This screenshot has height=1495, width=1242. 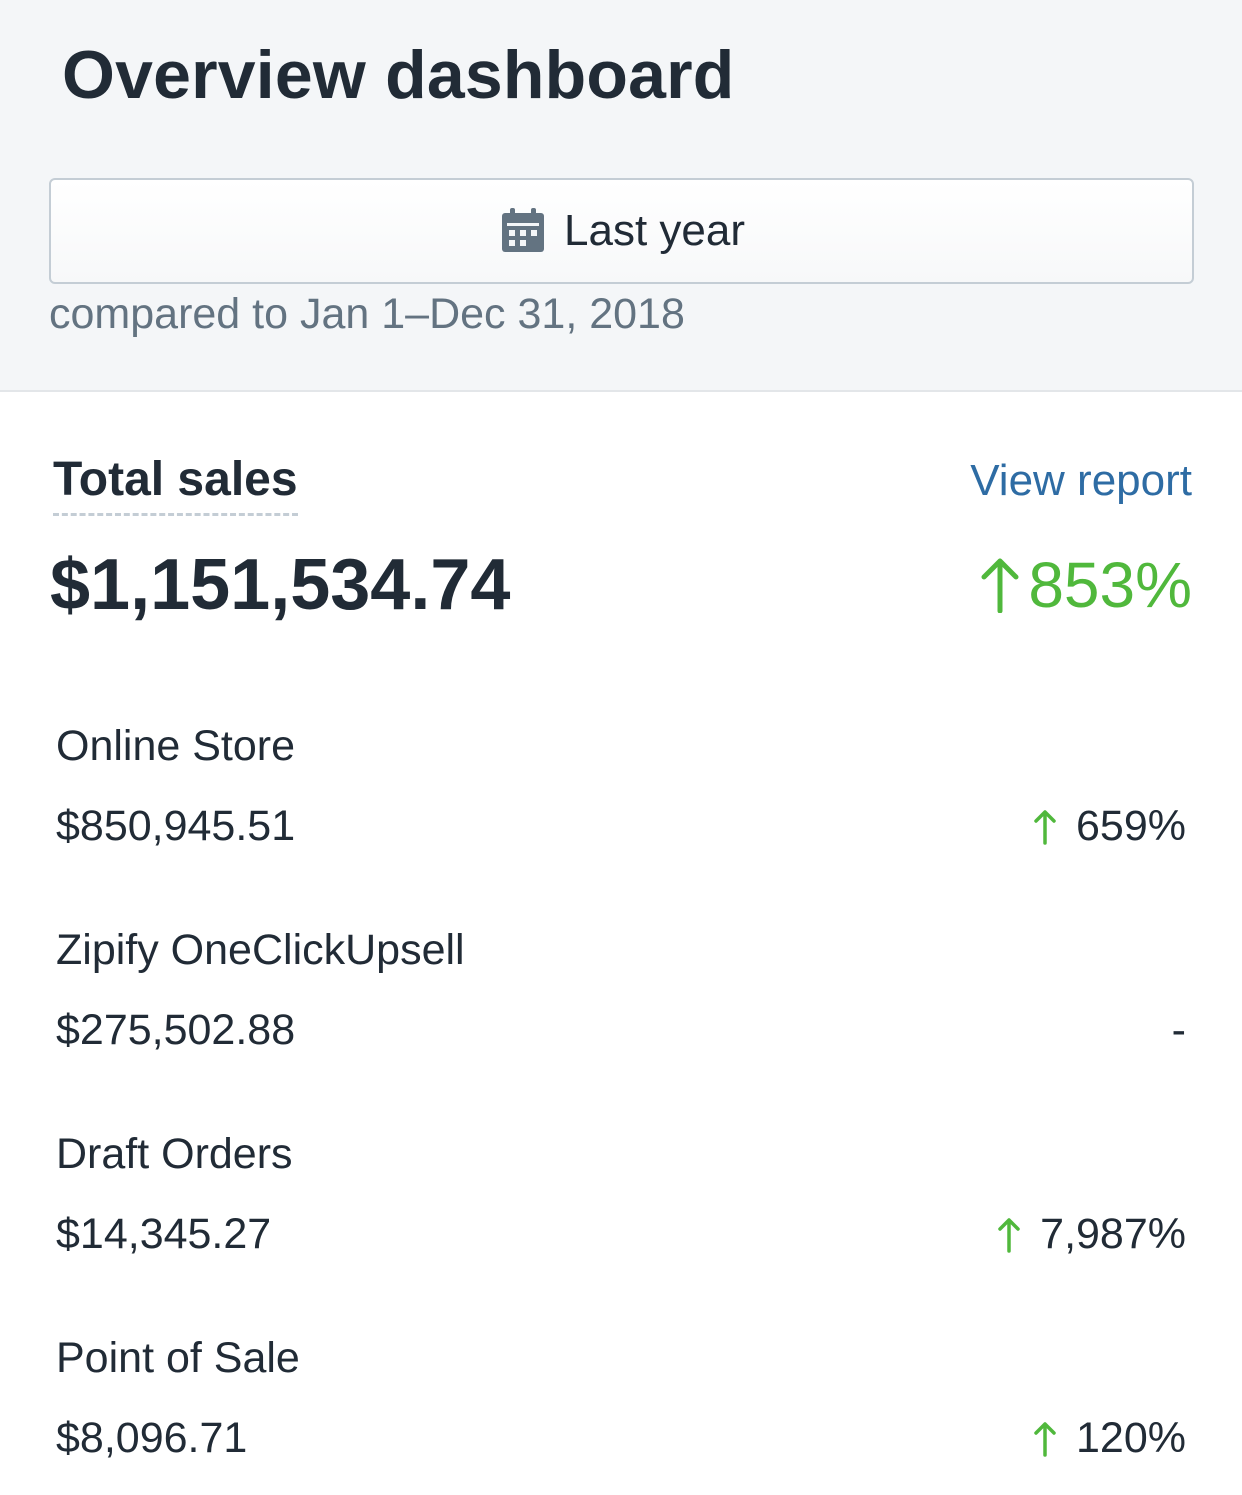 I want to click on channel-row: Point of Sale $8,096.71 120%, so click(x=621, y=1414).